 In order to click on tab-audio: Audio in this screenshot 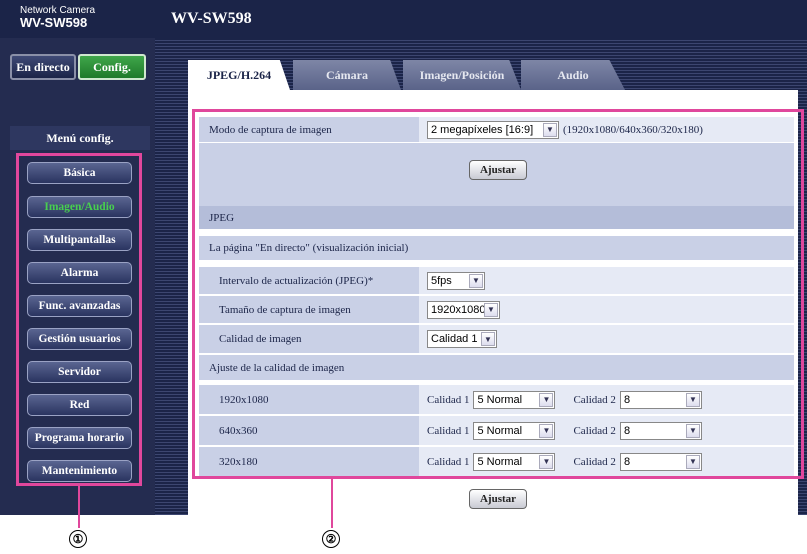, I will do `click(573, 75)`.